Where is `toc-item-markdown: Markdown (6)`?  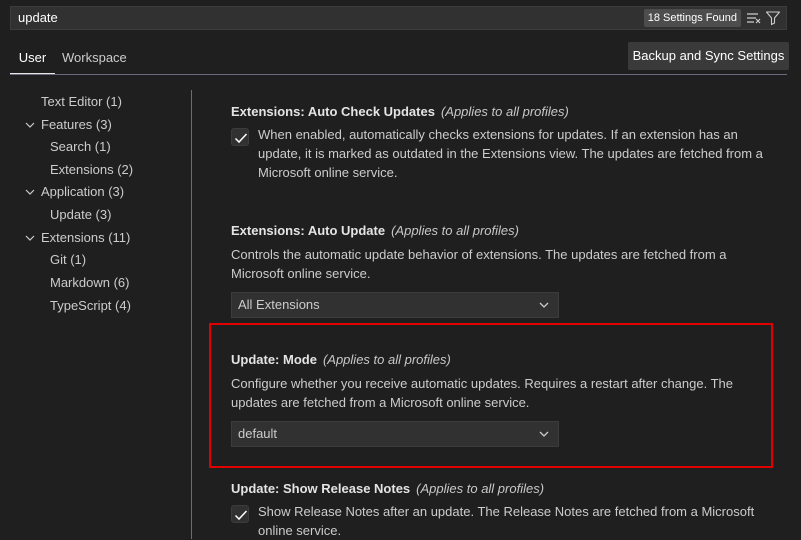 toc-item-markdown: Markdown (6) is located at coordinates (89, 283).